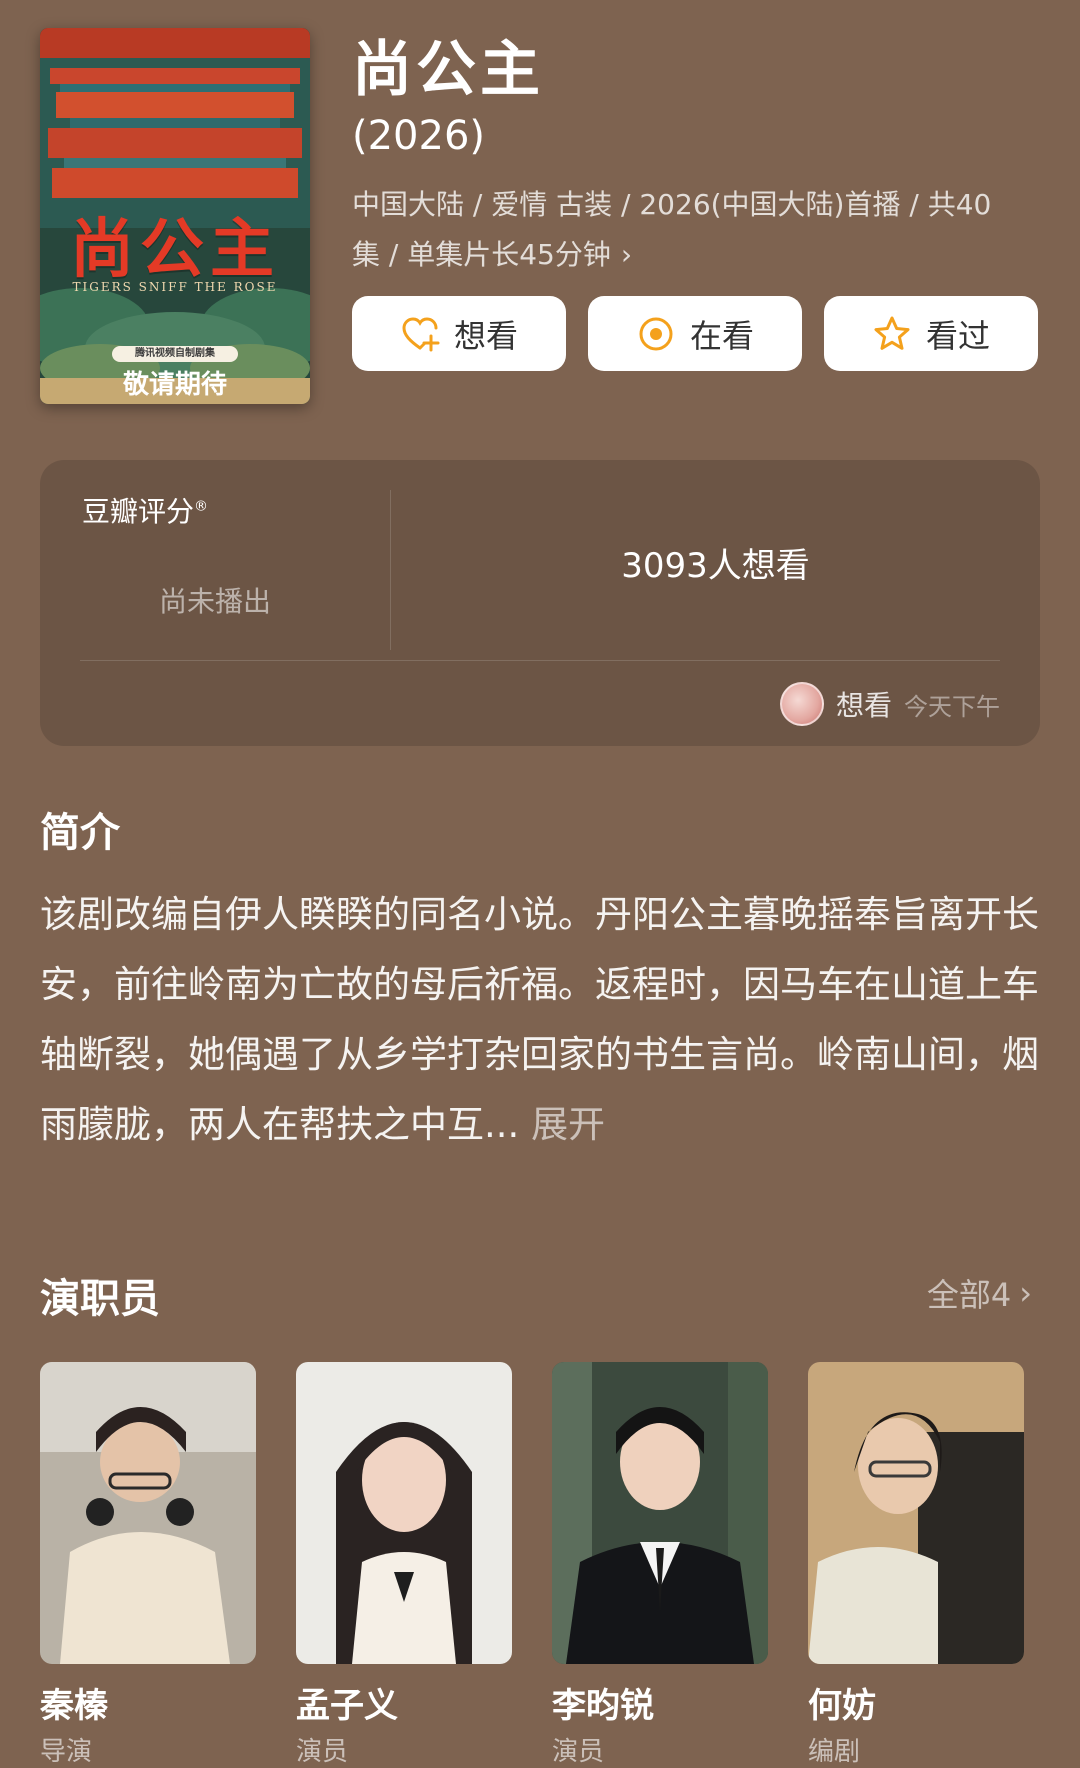 The image size is (1080, 1768). What do you see at coordinates (420, 334) in the screenshot?
I see `heart-plus-icon` at bounding box center [420, 334].